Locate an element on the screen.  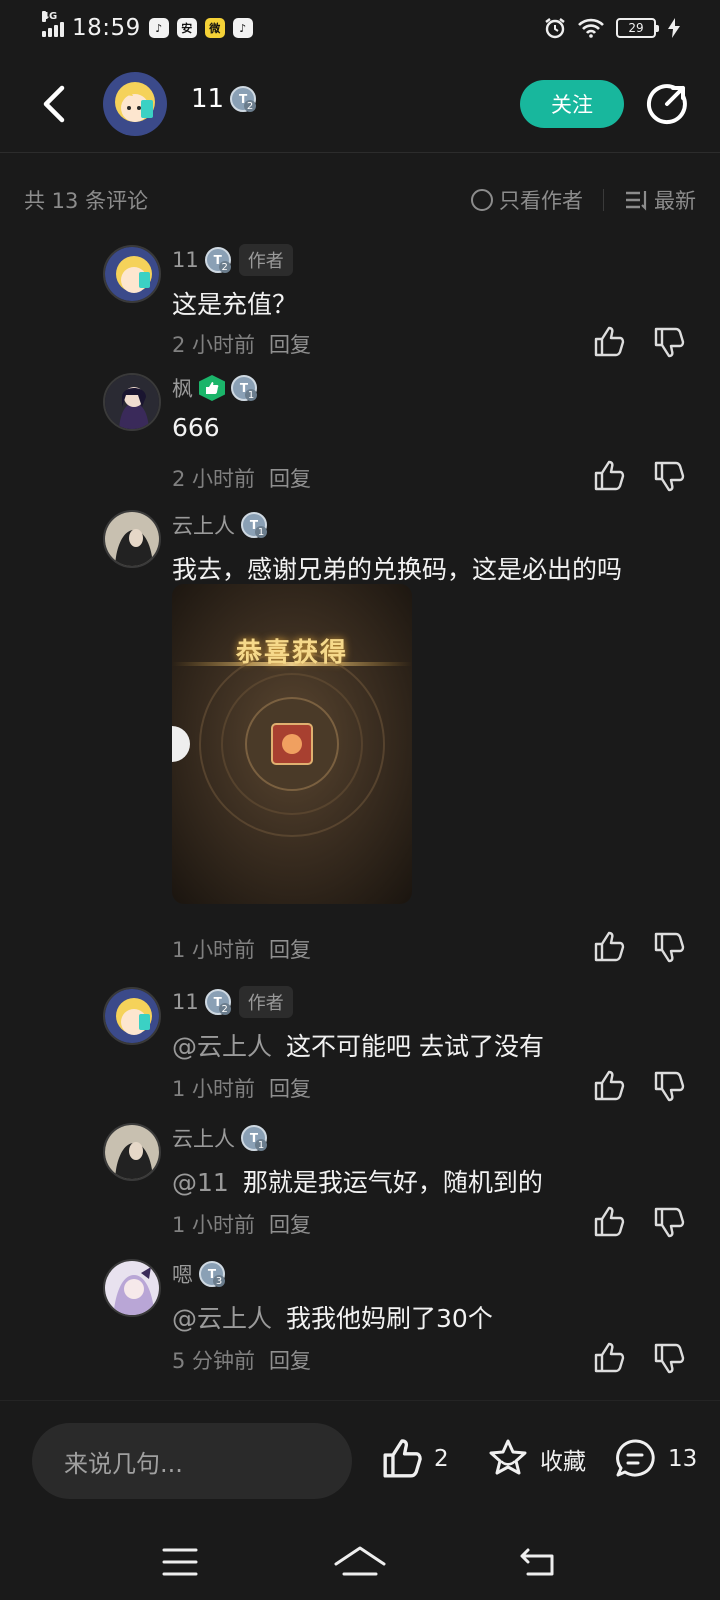
comment-text: @云上人 我我他妈刷了30个 is located at coordinates (332, 1318).